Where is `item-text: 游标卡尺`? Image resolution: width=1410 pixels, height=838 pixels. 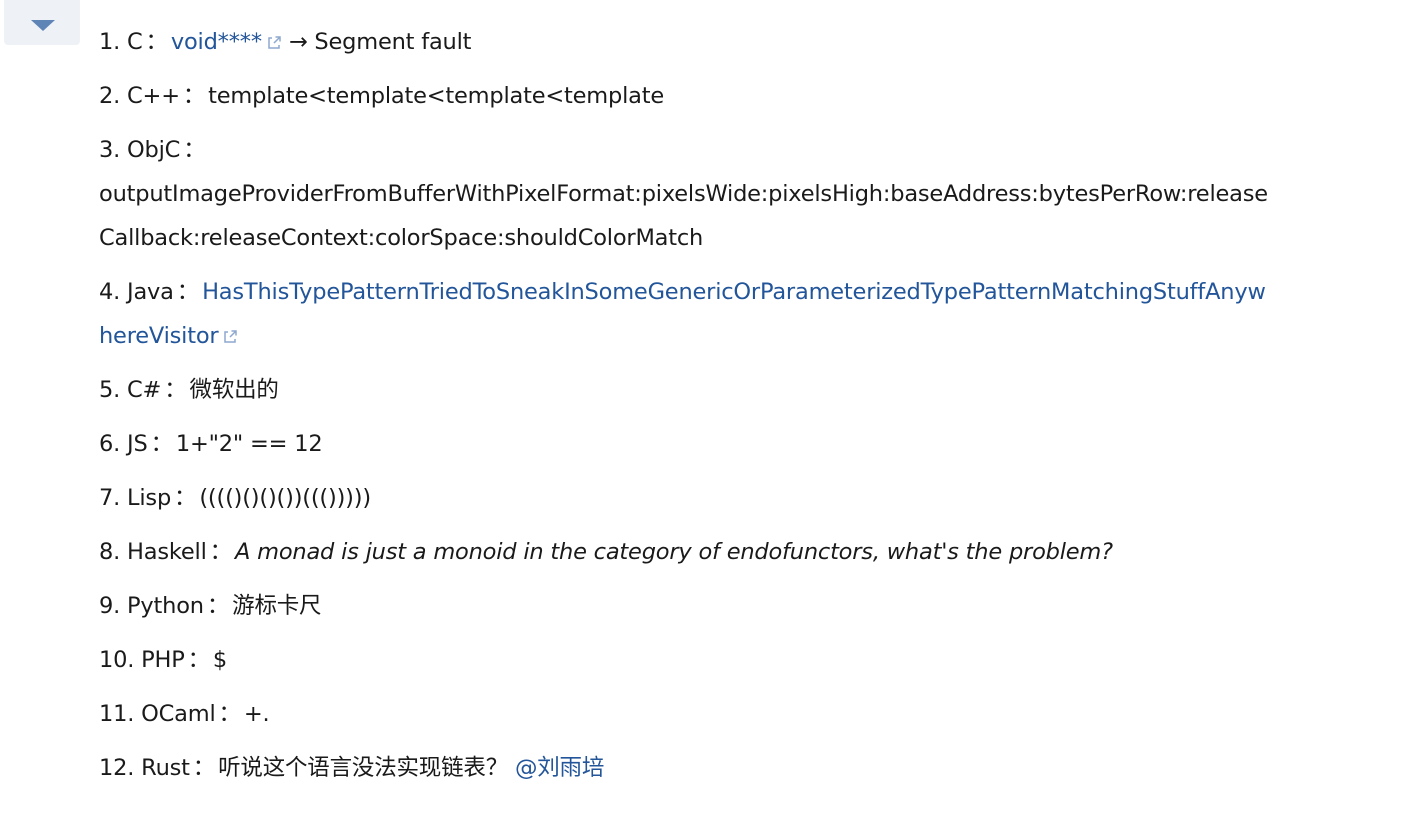 item-text: 游标卡尺 is located at coordinates (277, 606).